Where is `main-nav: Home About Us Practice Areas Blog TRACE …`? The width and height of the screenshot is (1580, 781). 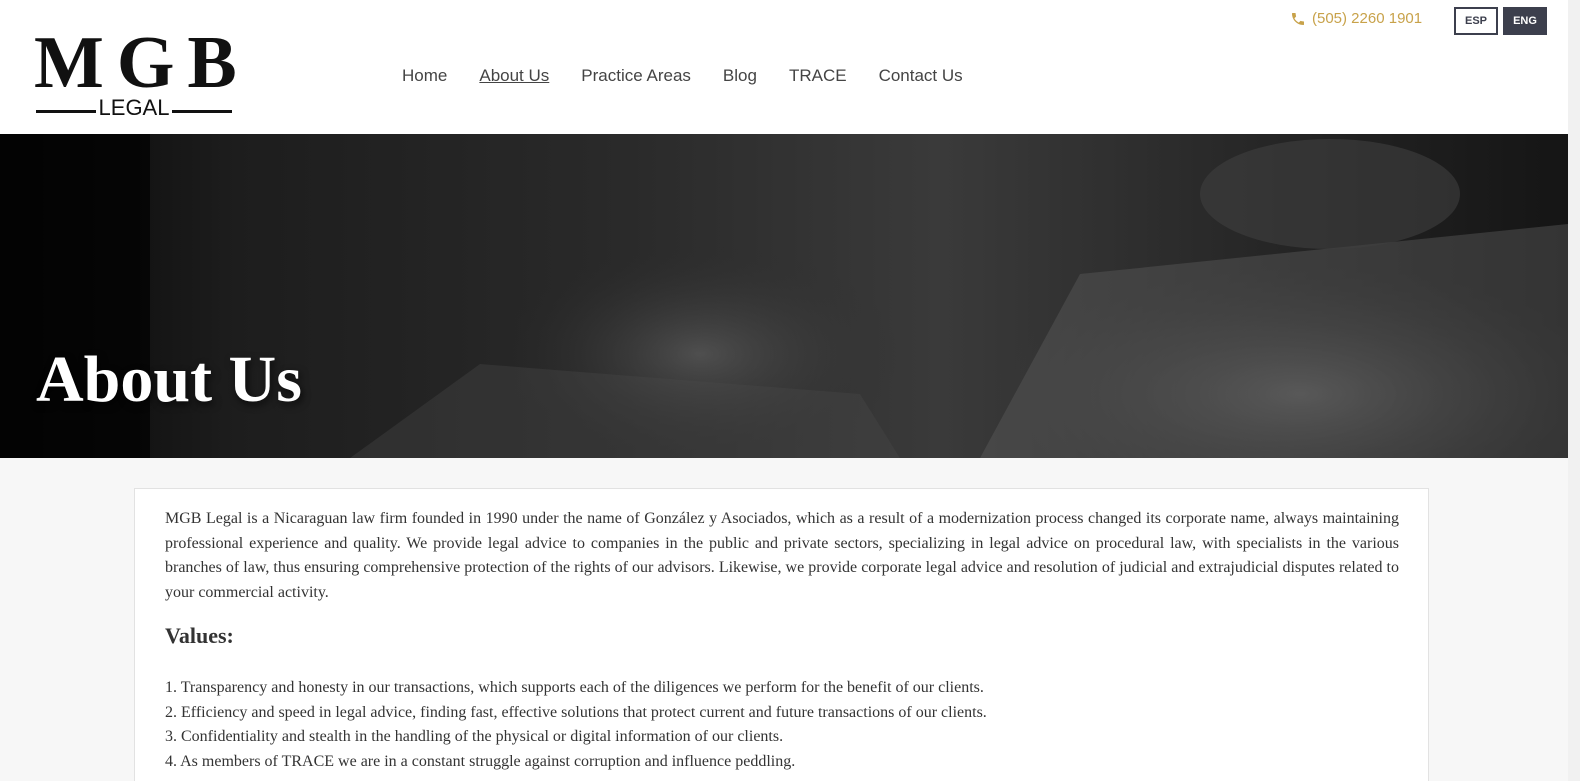 main-nav: Home About Us Practice Areas Blog TRACE … is located at coordinates (698, 76).